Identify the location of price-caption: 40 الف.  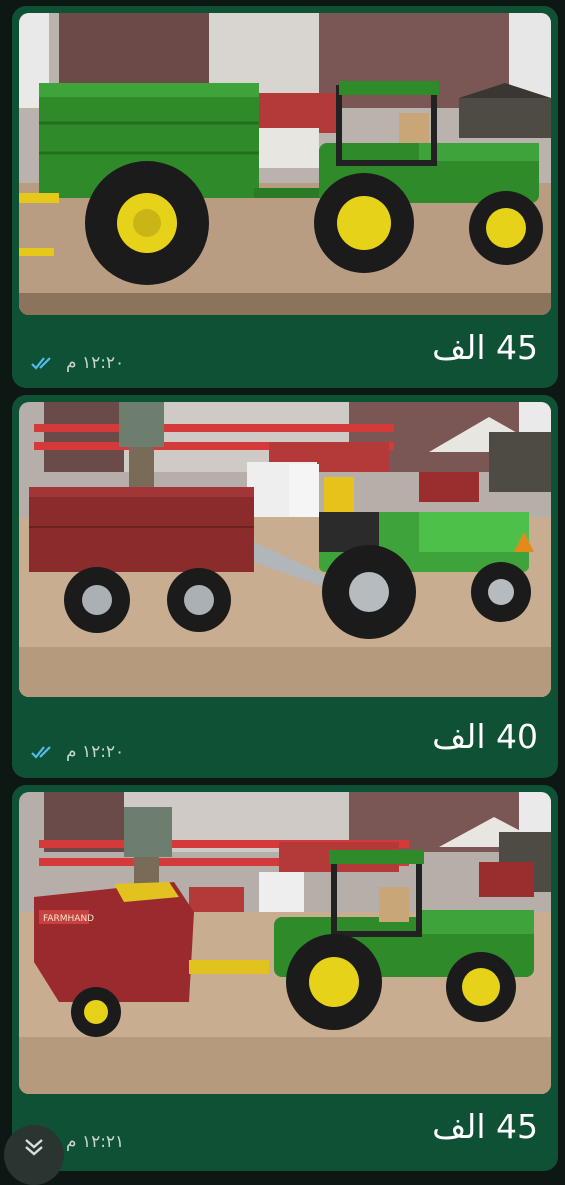
(485, 736).